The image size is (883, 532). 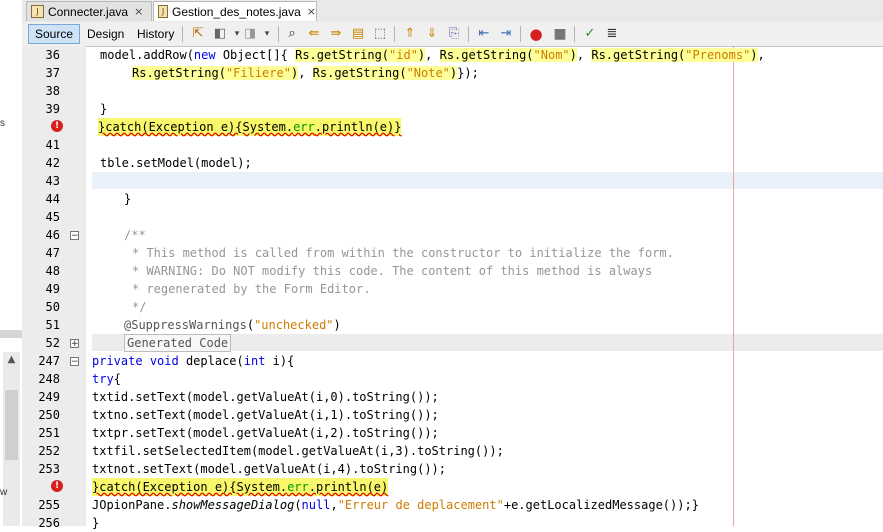 What do you see at coordinates (198, 34) in the screenshot?
I see `last-edit-icon: ⇱` at bounding box center [198, 34].